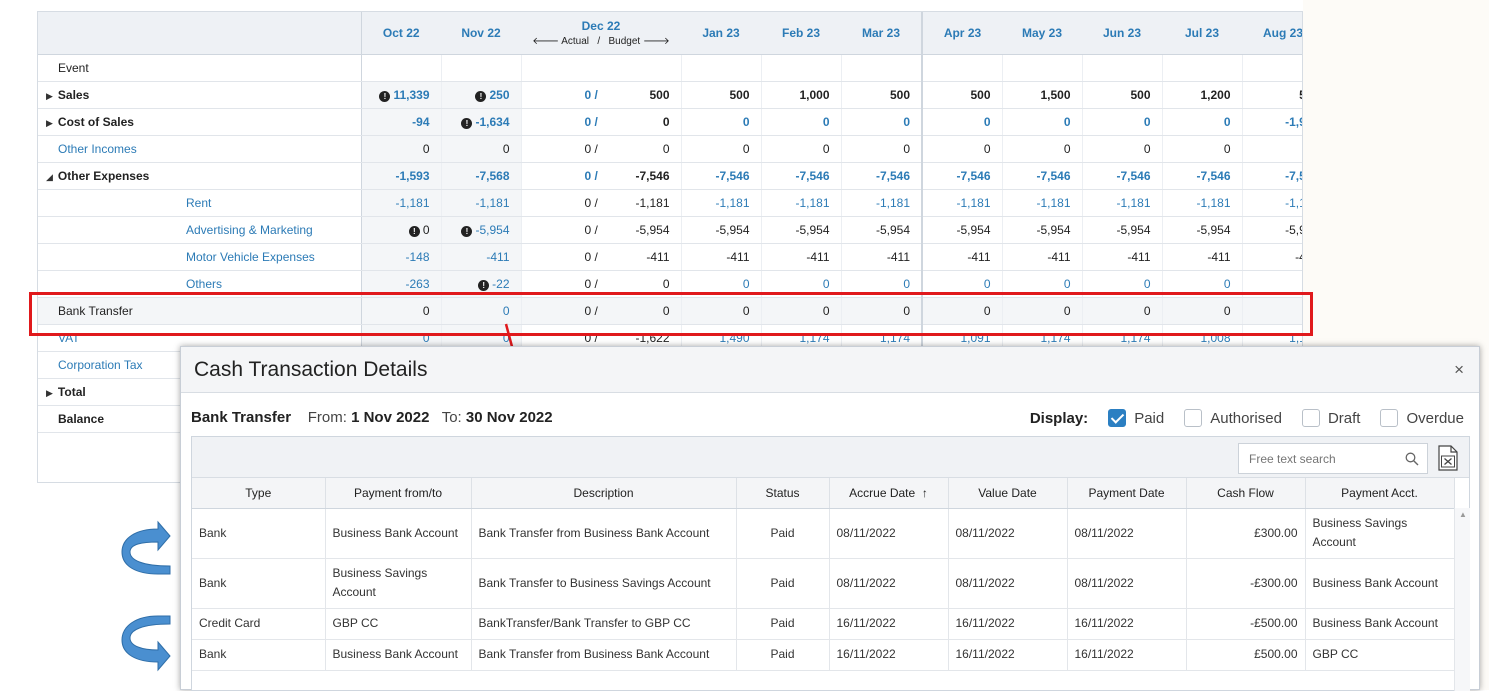 The width and height of the screenshot is (1489, 691). I want to click on col-payment-date: Payment Date, so click(1127, 493).